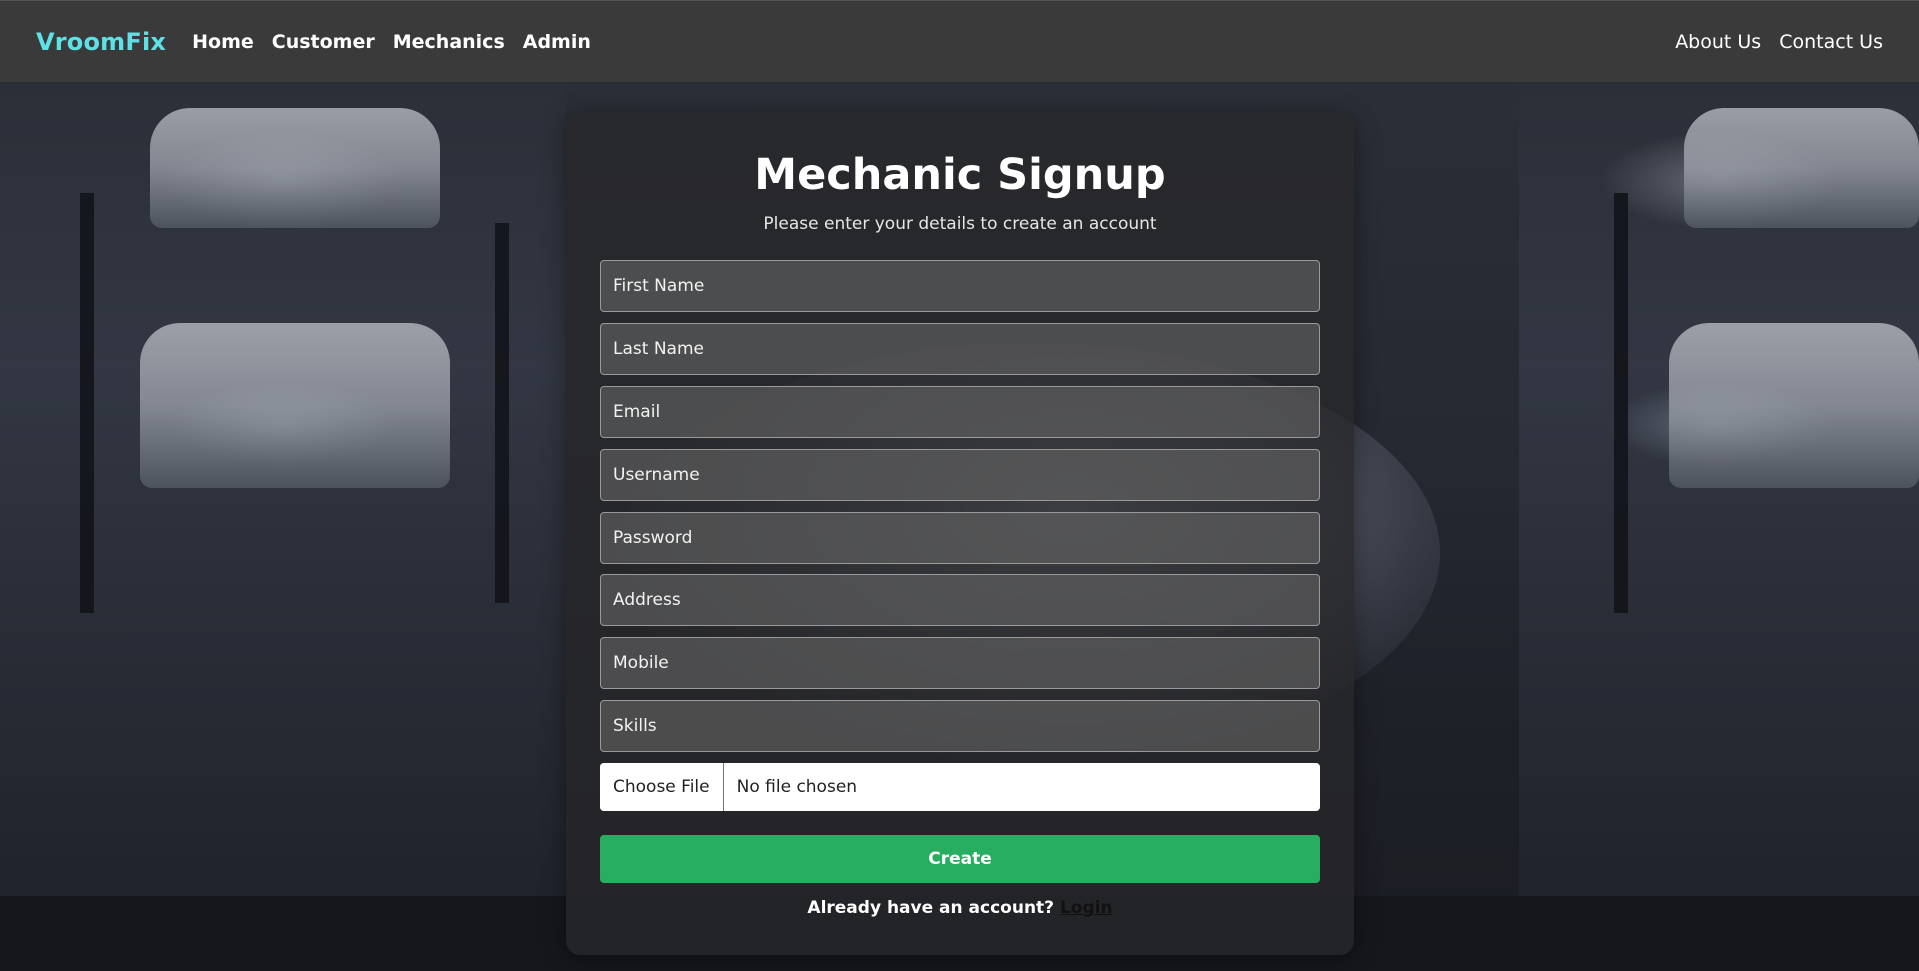 This screenshot has width=1919, height=971. What do you see at coordinates (1718, 42) in the screenshot?
I see `nav-link-about-us: About Us` at bounding box center [1718, 42].